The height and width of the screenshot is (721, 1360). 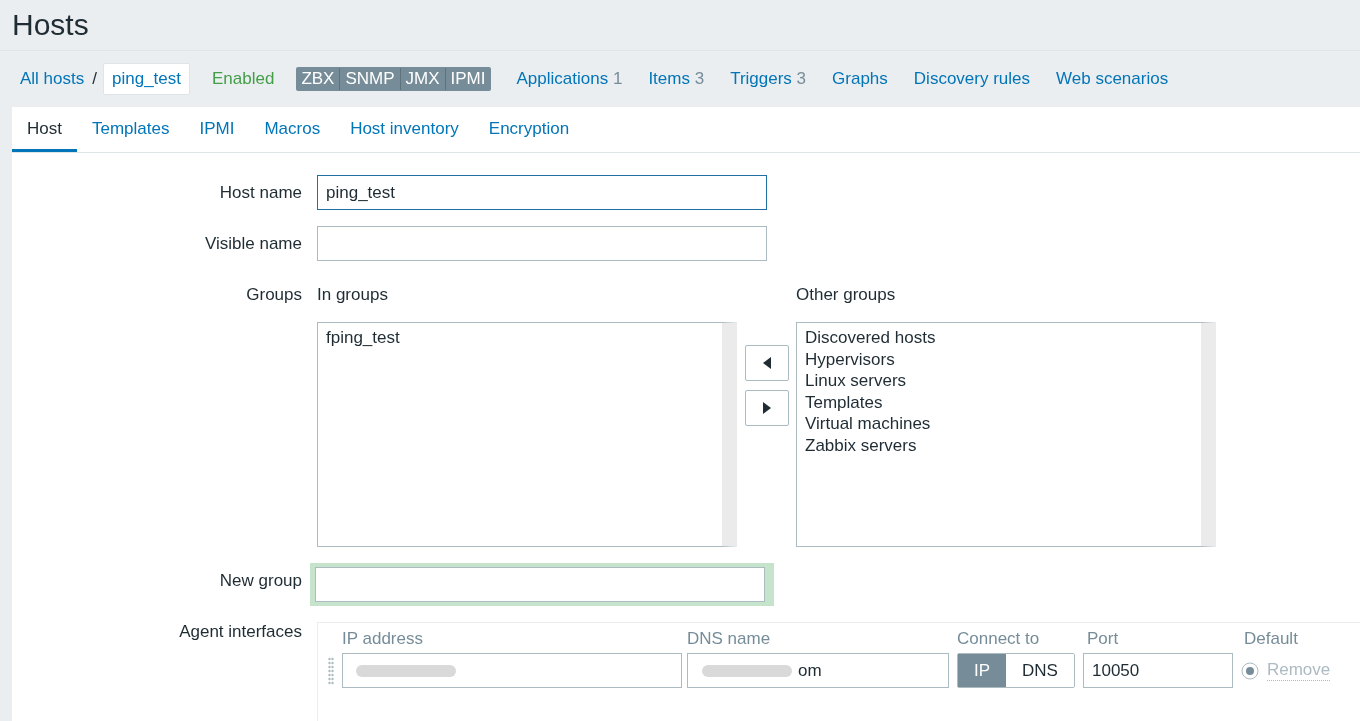 What do you see at coordinates (353, 294) in the screenshot?
I see `list-heading: In groups` at bounding box center [353, 294].